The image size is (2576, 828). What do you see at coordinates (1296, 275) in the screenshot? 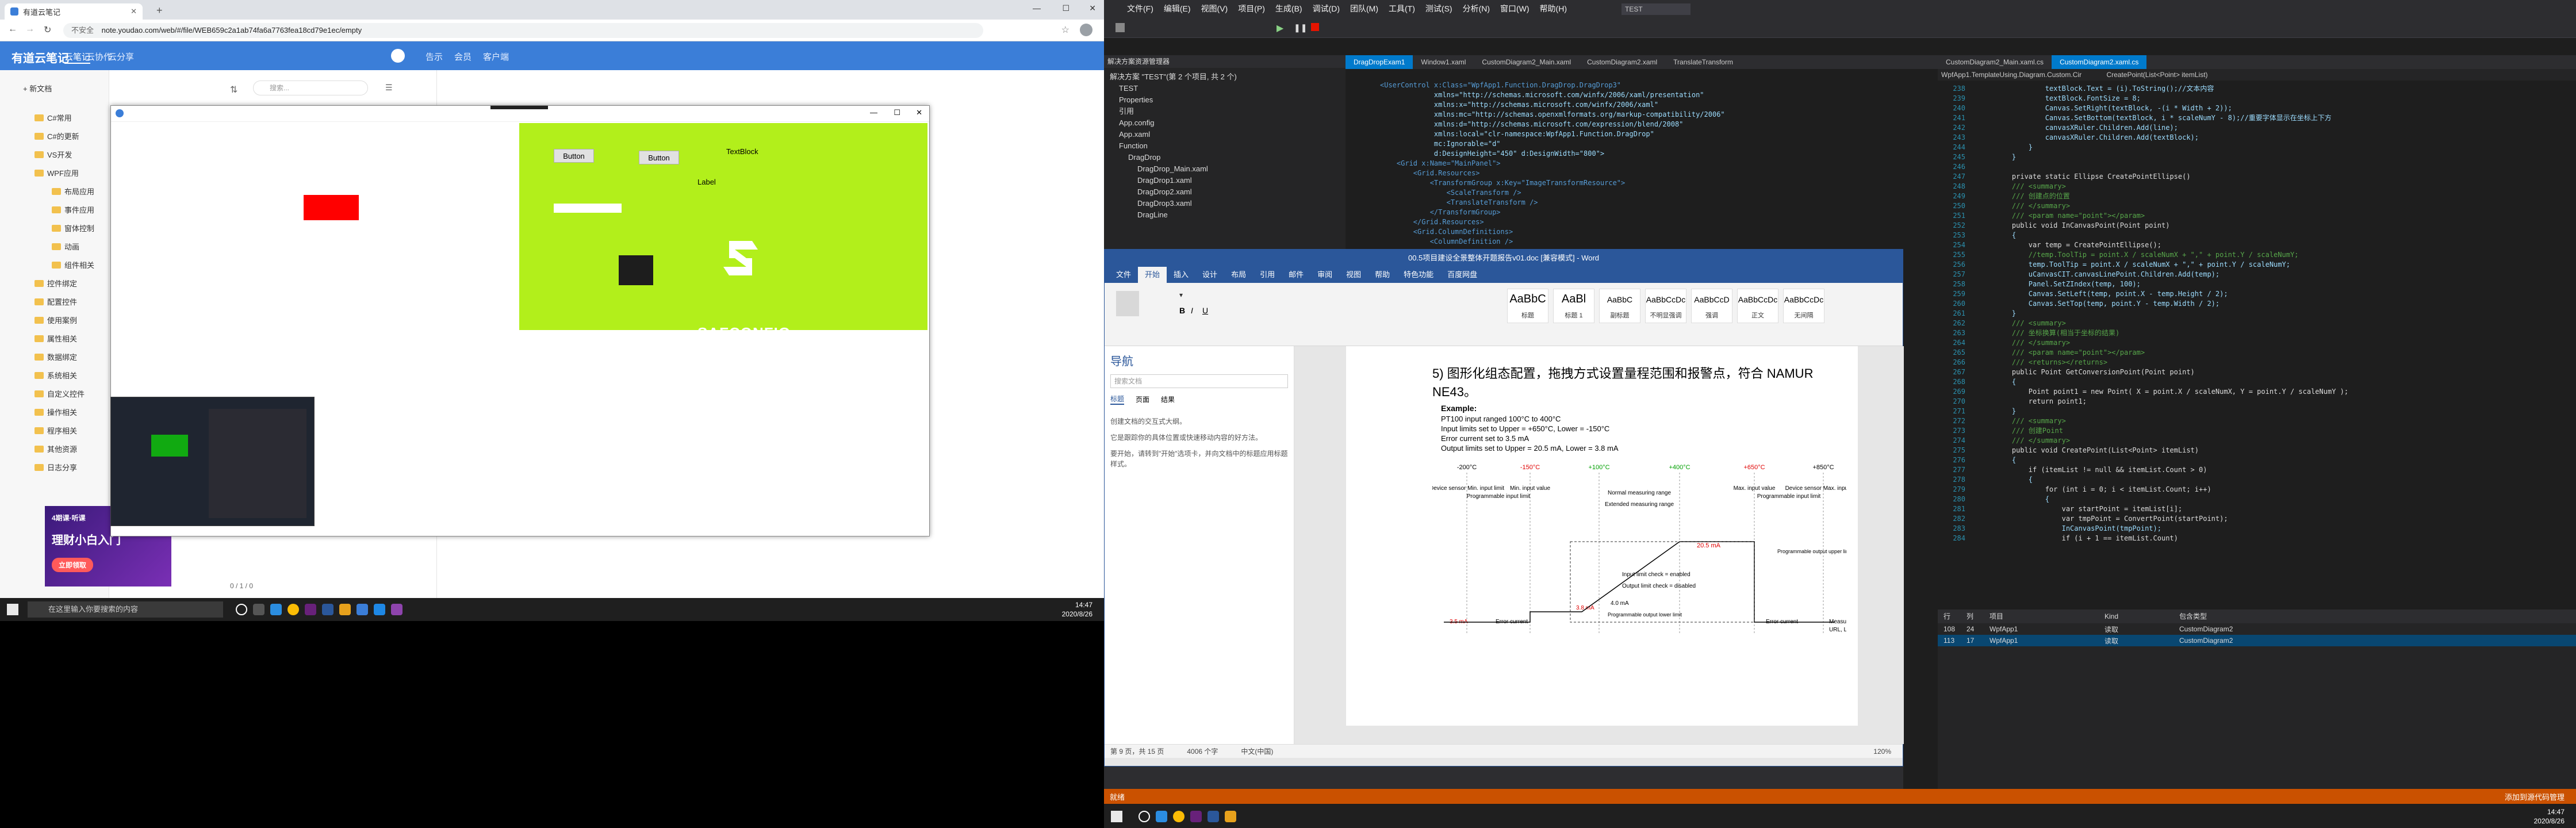
I see `word-ribbon-tab: 邮件` at bounding box center [1296, 275].